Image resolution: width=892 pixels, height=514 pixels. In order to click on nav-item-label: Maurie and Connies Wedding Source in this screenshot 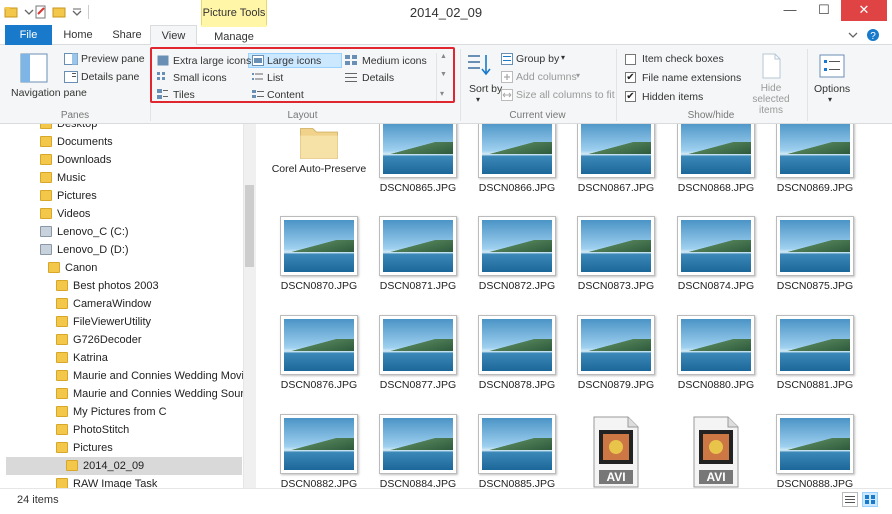, I will do `click(164, 394)`.